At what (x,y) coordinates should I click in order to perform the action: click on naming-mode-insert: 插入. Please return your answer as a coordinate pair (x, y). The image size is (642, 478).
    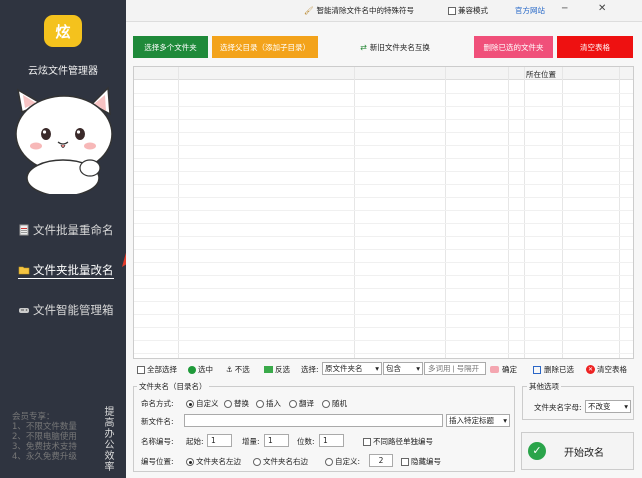
    Looking at the image, I should click on (268, 403).